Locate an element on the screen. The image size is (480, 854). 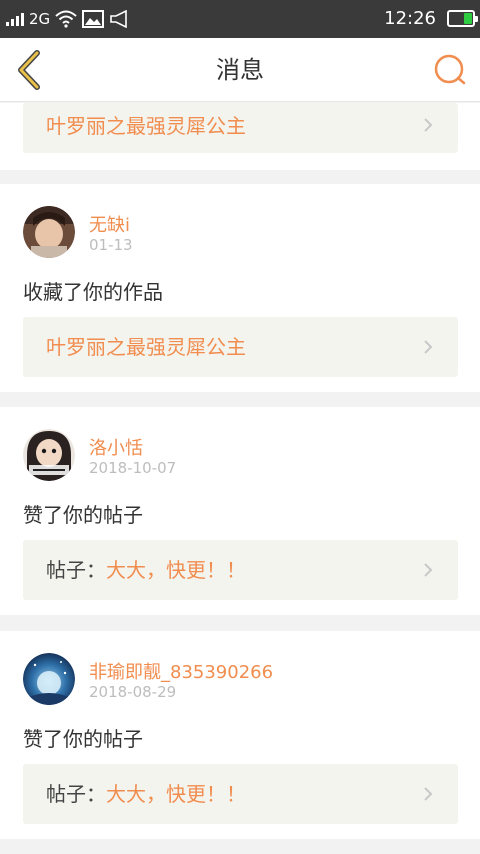
username: 非瑜即靓_835390266 is located at coordinates (181, 671).